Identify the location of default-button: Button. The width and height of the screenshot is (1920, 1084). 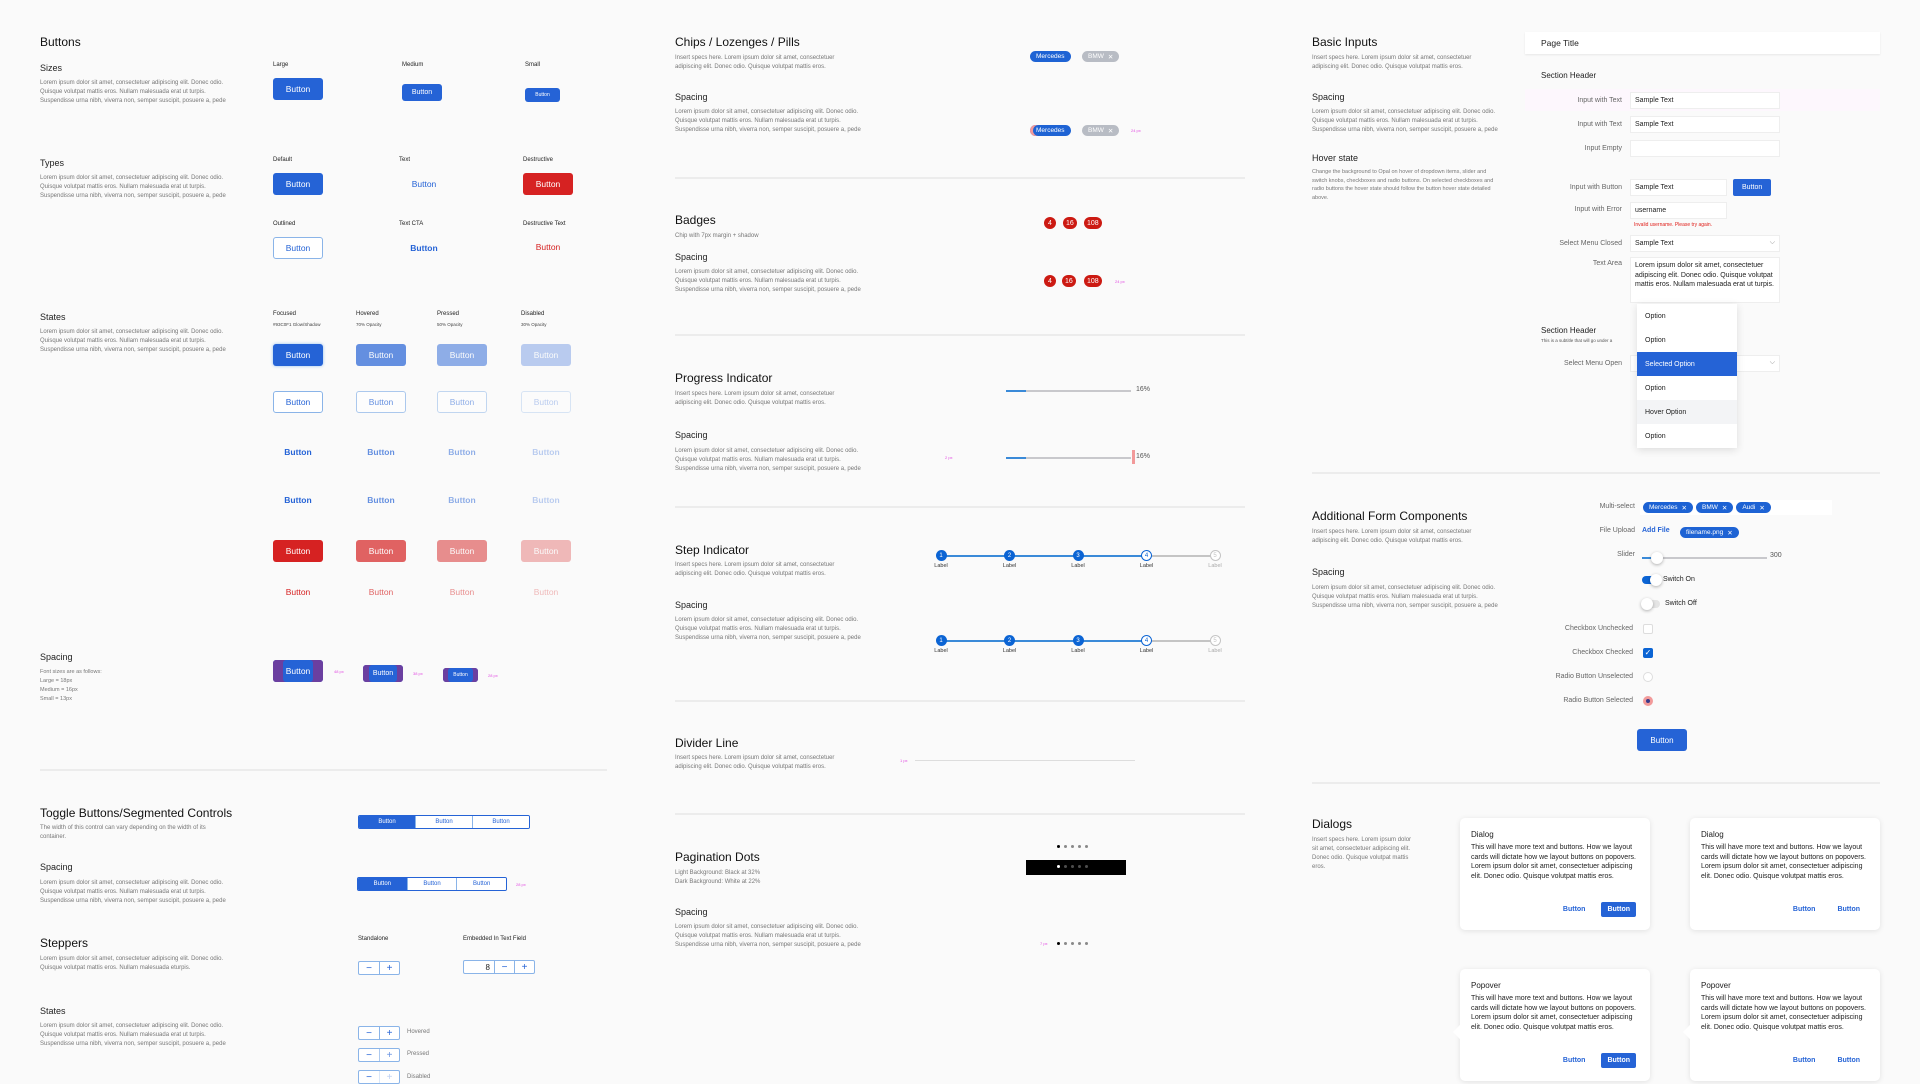
(298, 184).